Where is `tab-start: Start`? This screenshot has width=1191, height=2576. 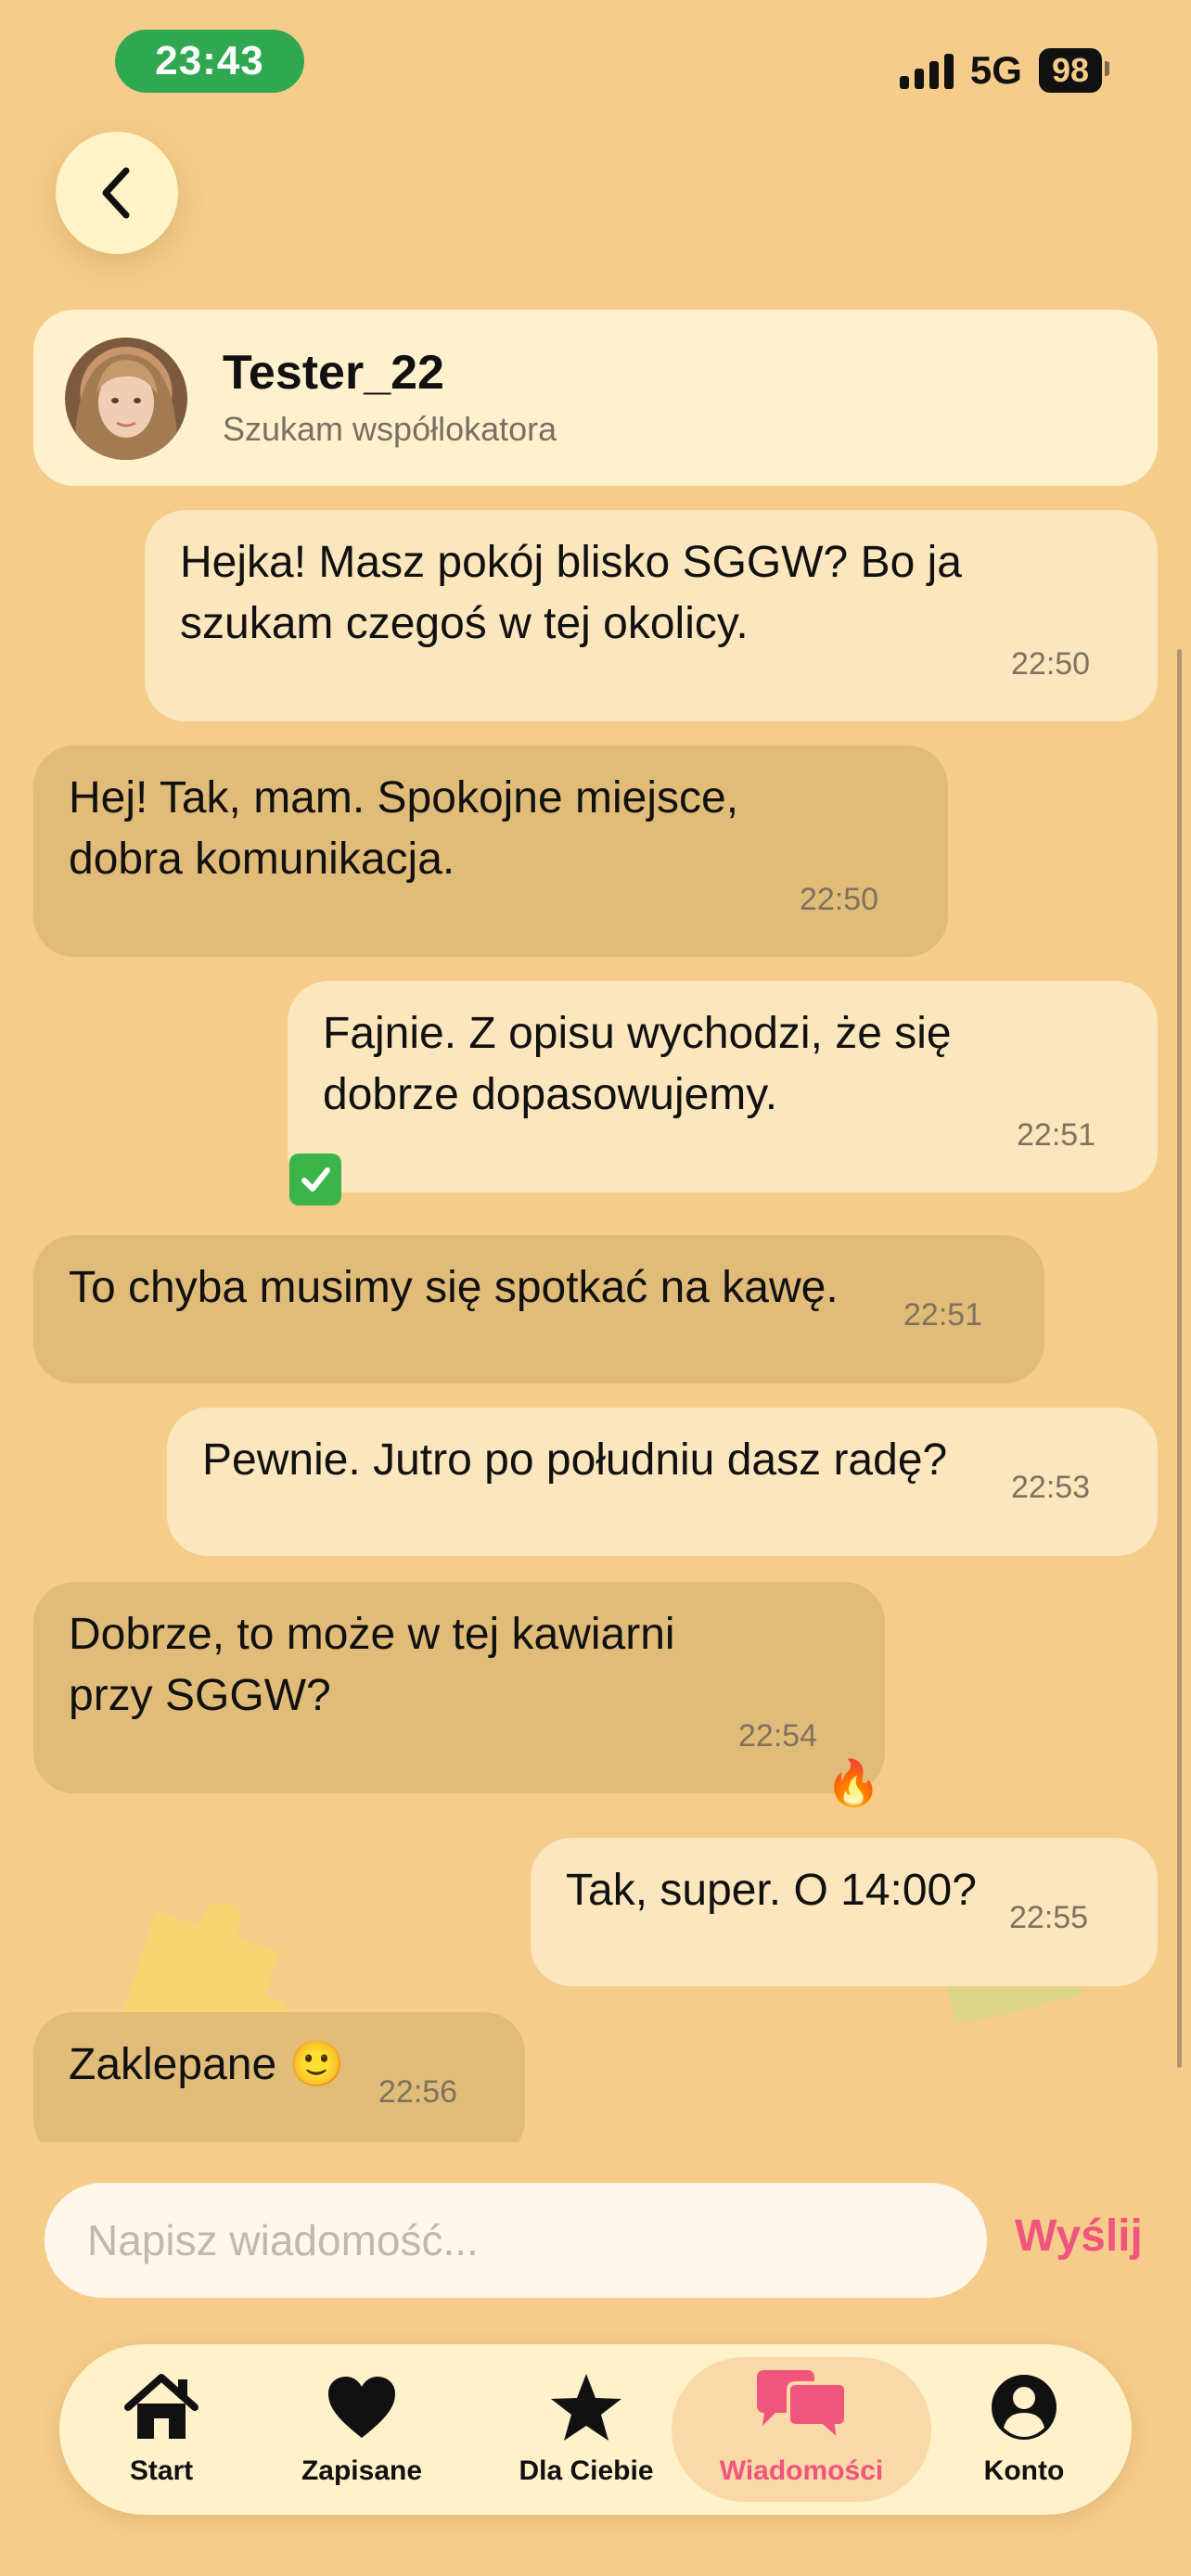 tab-start: Start is located at coordinates (161, 2430).